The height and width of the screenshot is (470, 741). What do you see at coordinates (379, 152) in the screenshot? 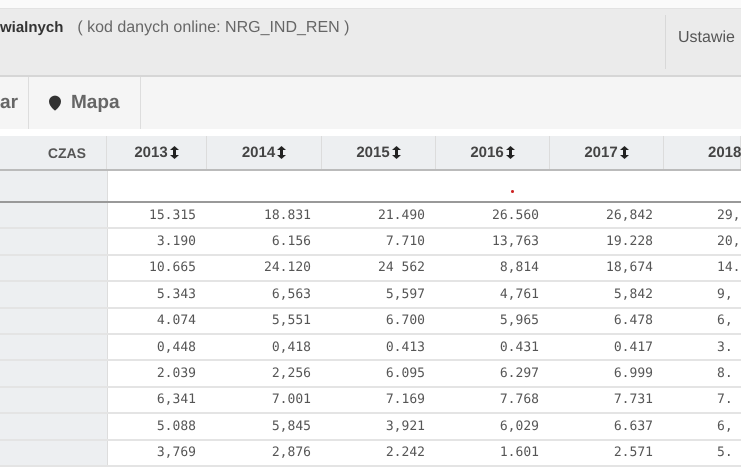
I see `year-column-header: 2015` at bounding box center [379, 152].